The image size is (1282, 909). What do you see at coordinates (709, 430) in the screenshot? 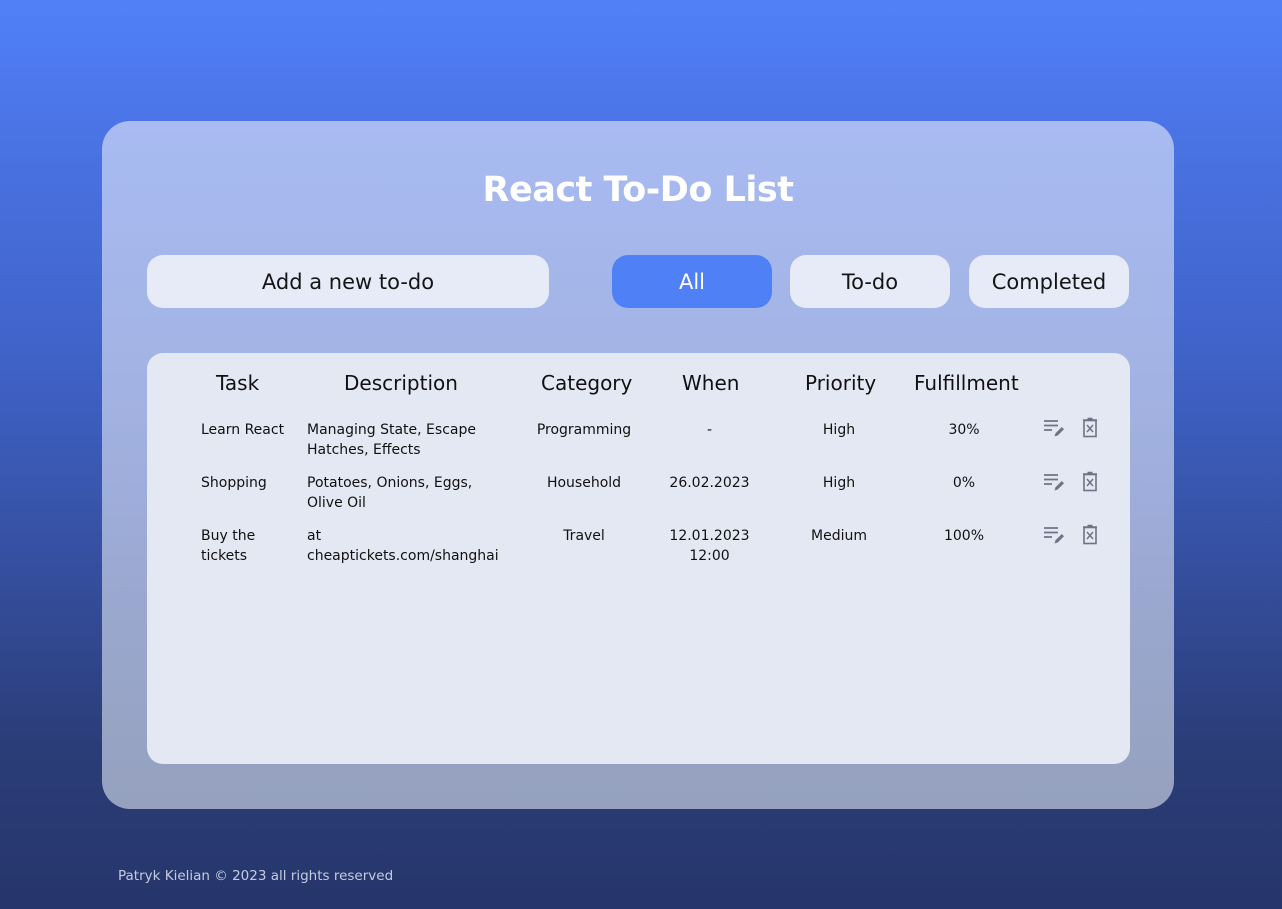
I see `when-cell: -` at bounding box center [709, 430].